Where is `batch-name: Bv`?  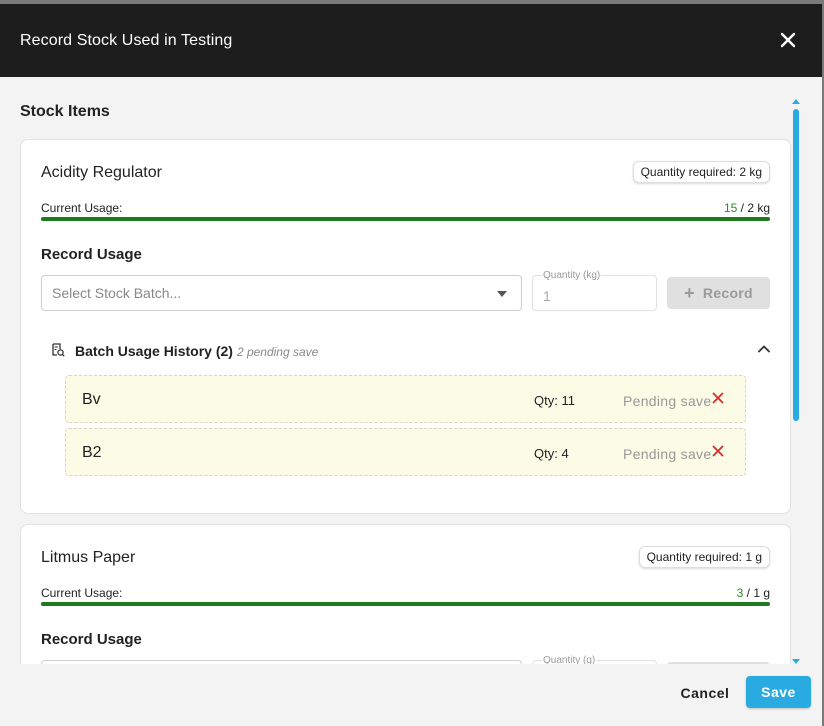
batch-name: Bv is located at coordinates (91, 399).